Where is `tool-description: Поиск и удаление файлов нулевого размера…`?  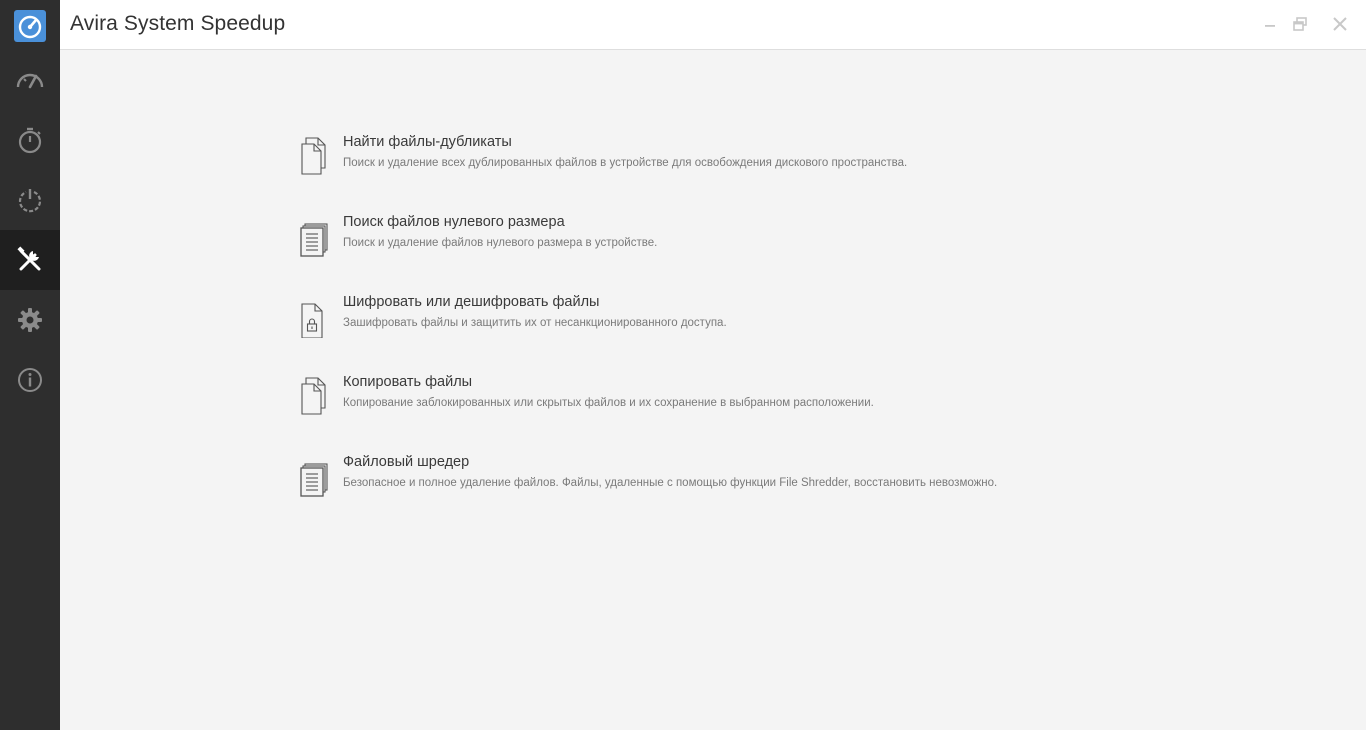 tool-description: Поиск и удаление файлов нулевого размера… is located at coordinates (500, 243).